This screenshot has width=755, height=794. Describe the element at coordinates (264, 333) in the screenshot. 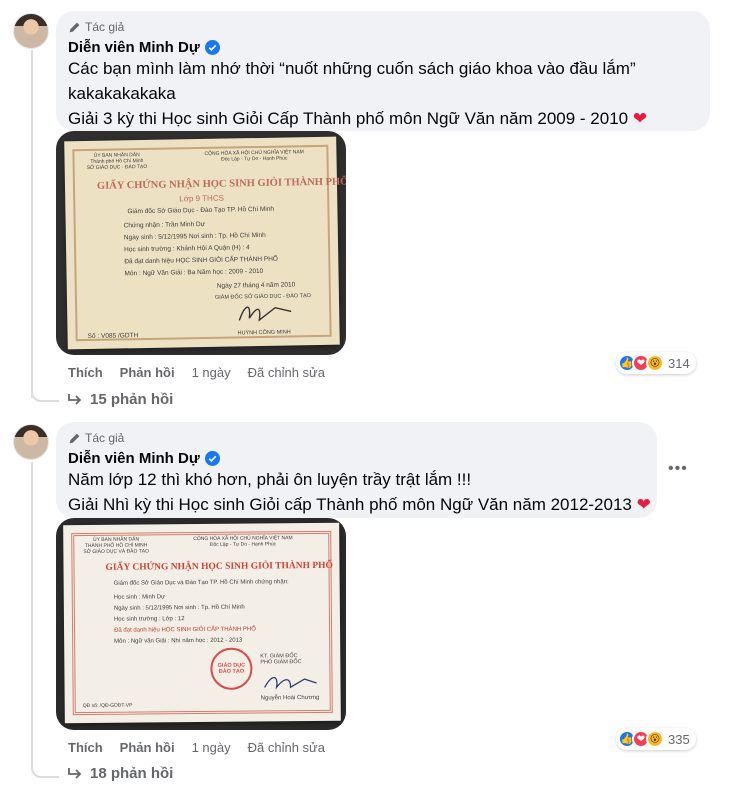

I see `cert-signer-name: HUỲNH CÔNG MINH` at that location.